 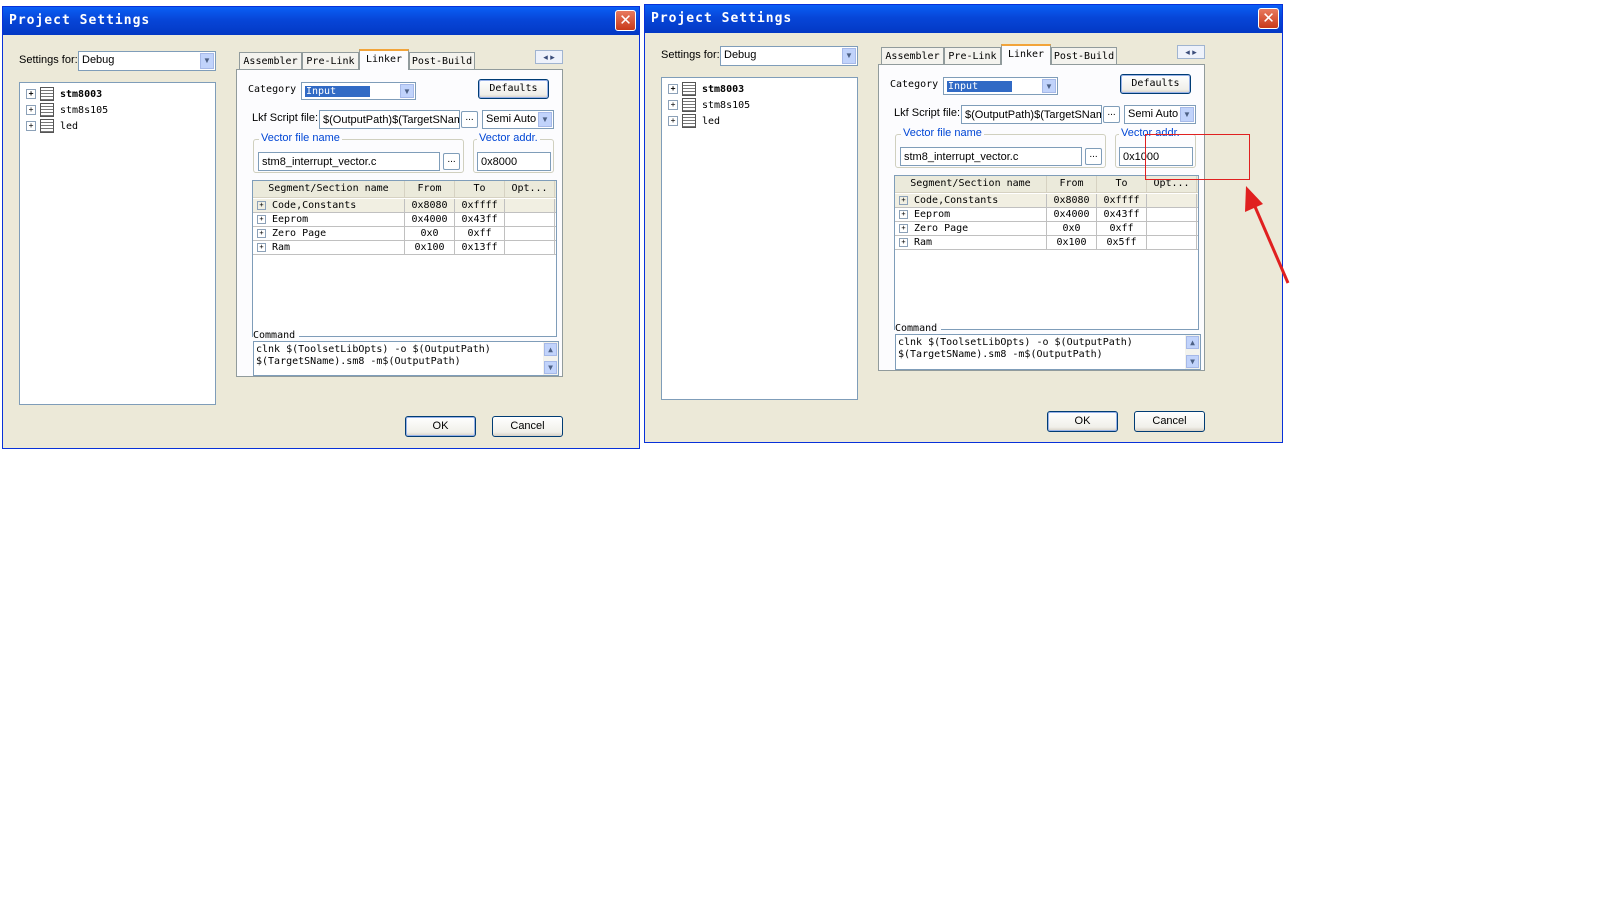 What do you see at coordinates (971, 228) in the screenshot?
I see `segment-name: + Zero Page` at bounding box center [971, 228].